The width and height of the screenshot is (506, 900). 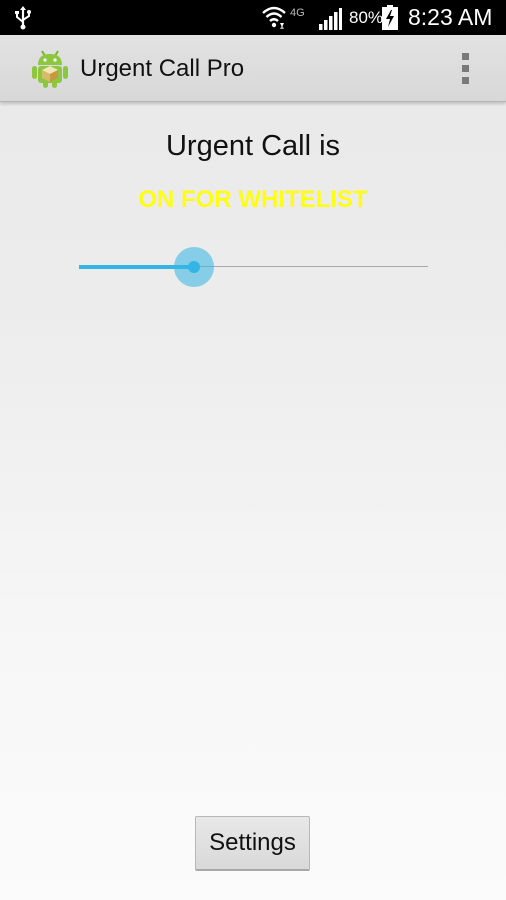 I want to click on network-type-label: 4G, so click(x=297, y=13).